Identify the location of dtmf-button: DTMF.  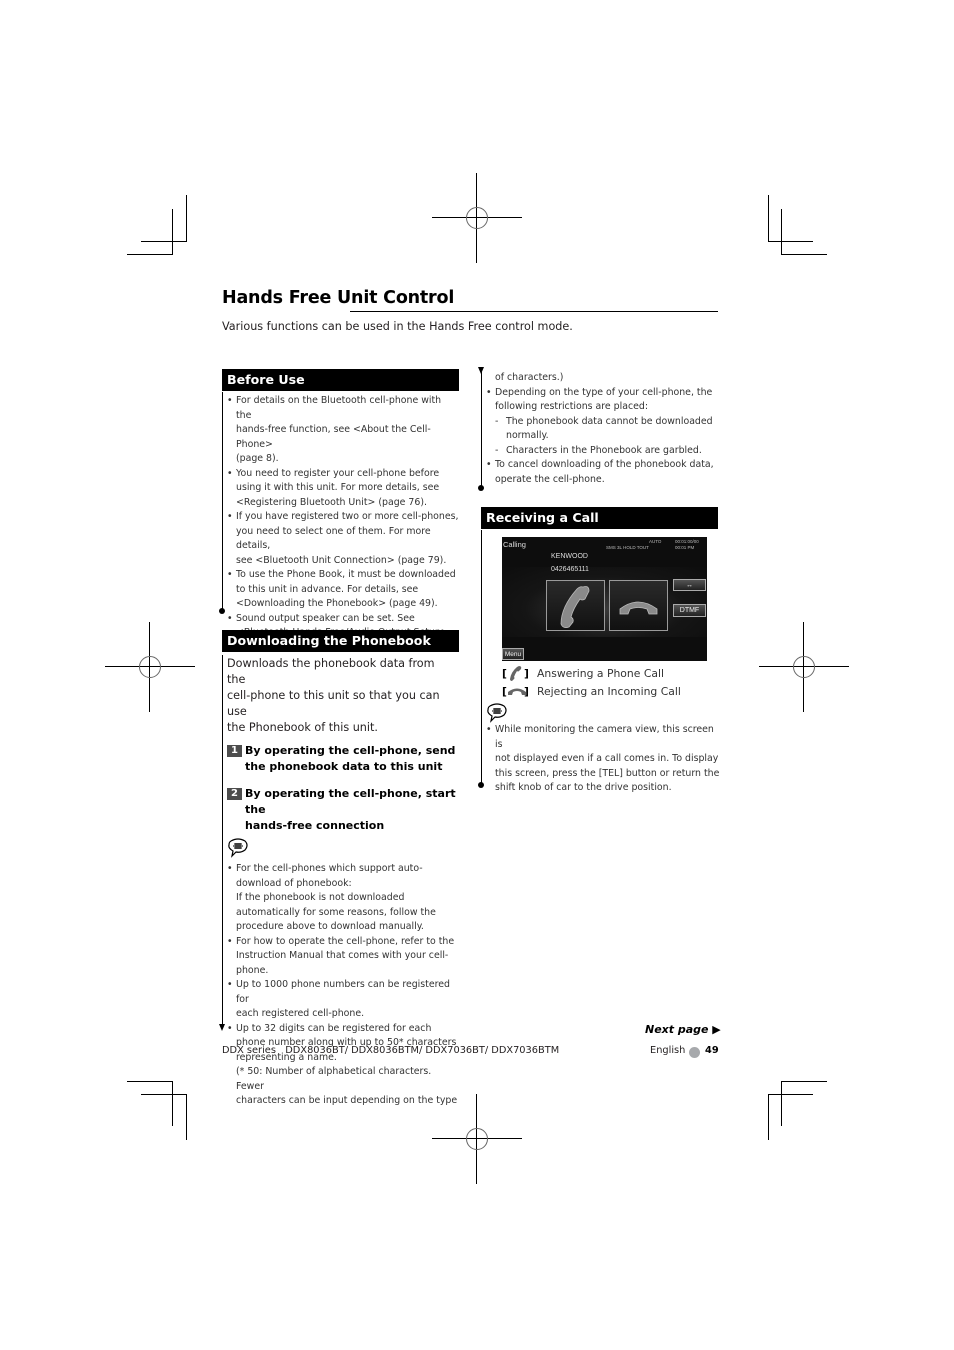
(689, 610).